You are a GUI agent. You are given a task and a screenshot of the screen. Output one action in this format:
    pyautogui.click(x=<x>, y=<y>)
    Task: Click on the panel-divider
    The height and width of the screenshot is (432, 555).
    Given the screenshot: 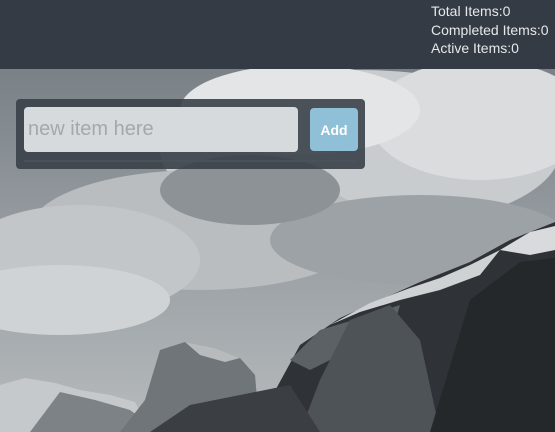 What is the action you would take?
    pyautogui.click(x=190, y=161)
    